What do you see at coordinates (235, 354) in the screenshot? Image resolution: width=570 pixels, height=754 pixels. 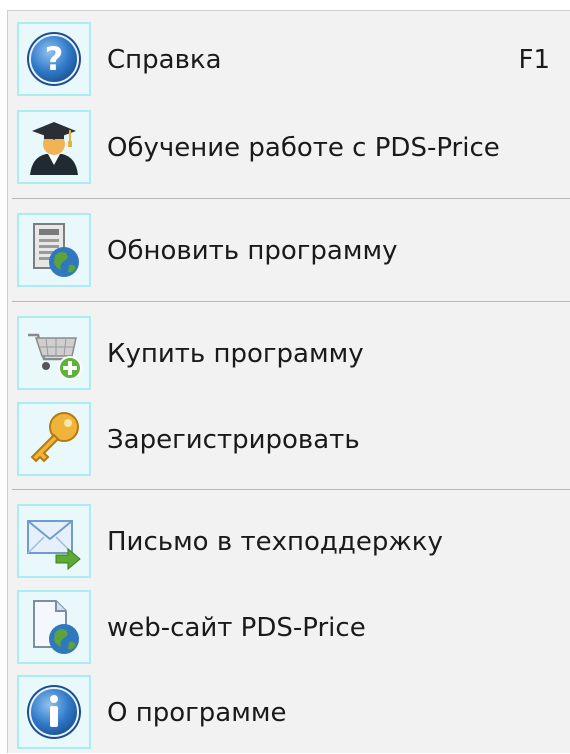 I see `menu-item-label: Купить программу` at bounding box center [235, 354].